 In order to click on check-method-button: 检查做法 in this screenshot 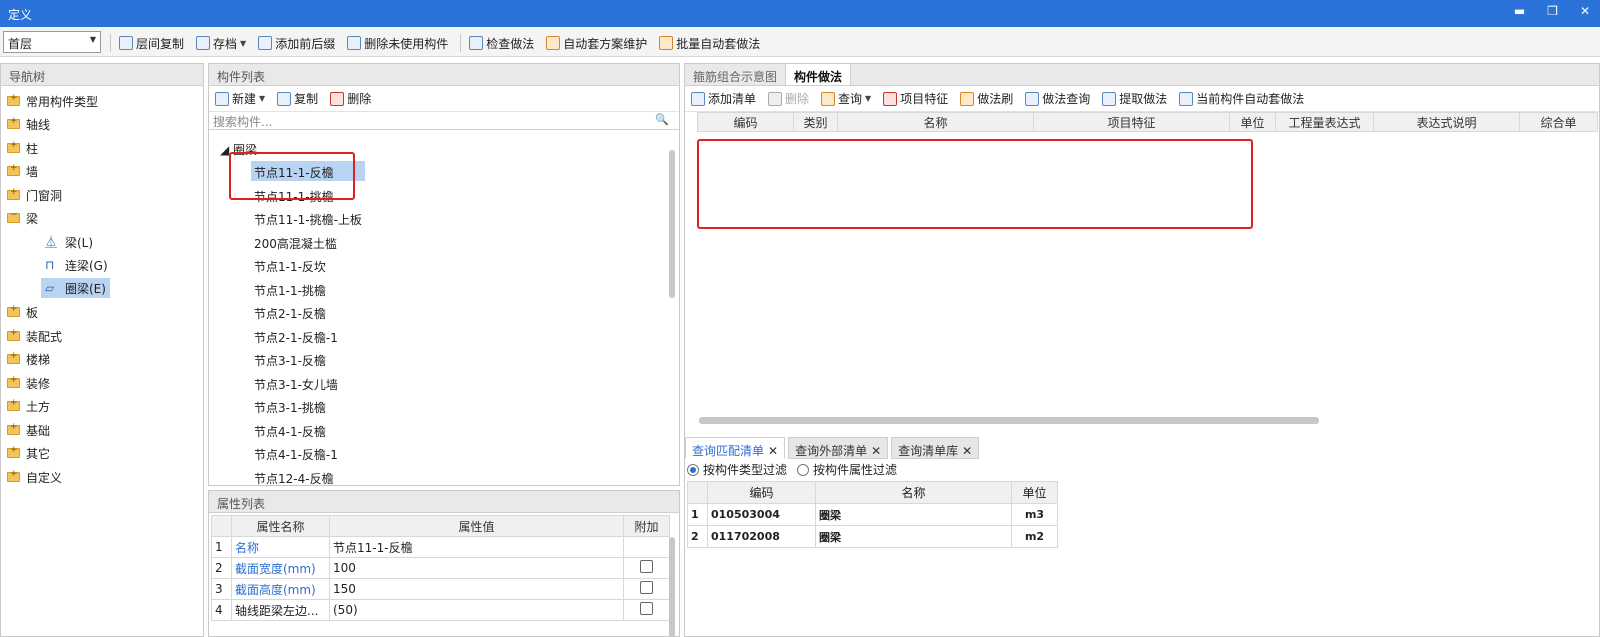, I will do `click(501, 43)`.